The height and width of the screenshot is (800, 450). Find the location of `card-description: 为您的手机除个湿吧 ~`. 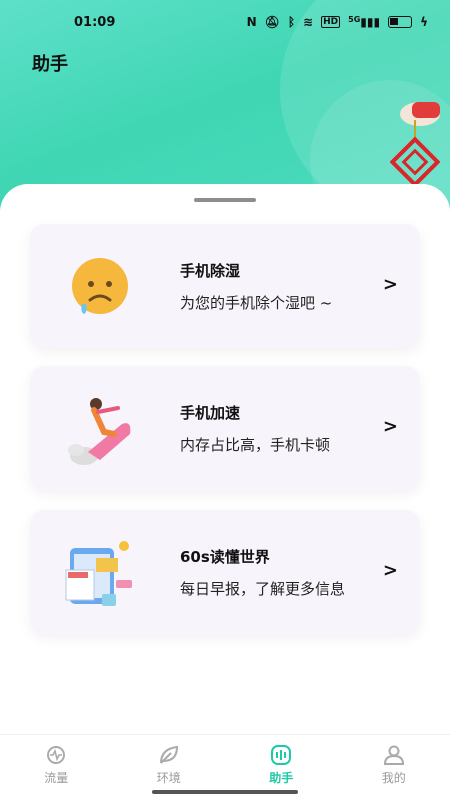

card-description: 为您的手机除个湿吧 ~ is located at coordinates (256, 303).